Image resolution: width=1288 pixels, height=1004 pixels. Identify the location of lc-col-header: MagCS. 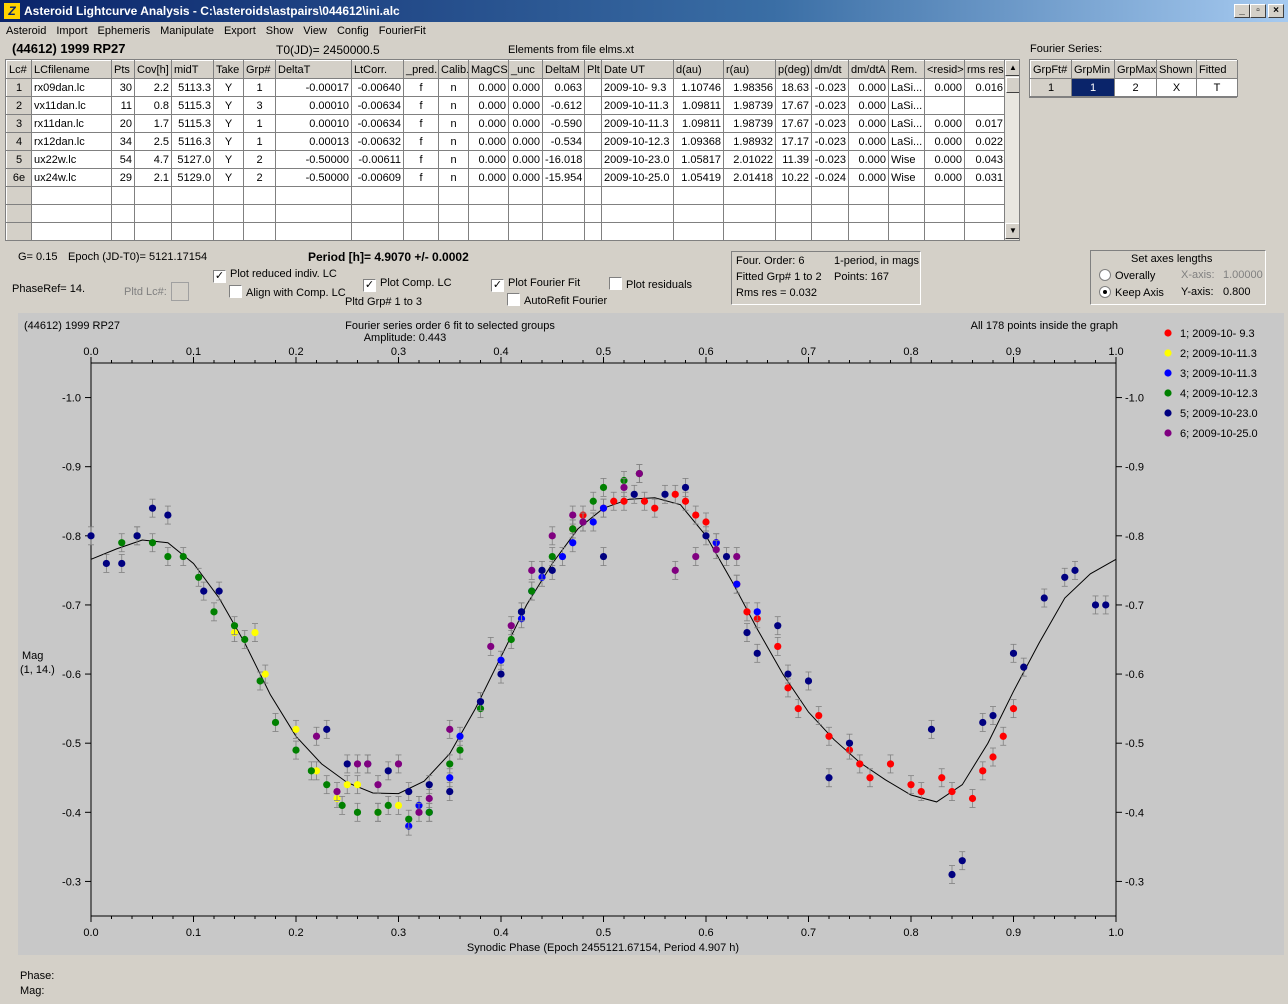
(488, 69).